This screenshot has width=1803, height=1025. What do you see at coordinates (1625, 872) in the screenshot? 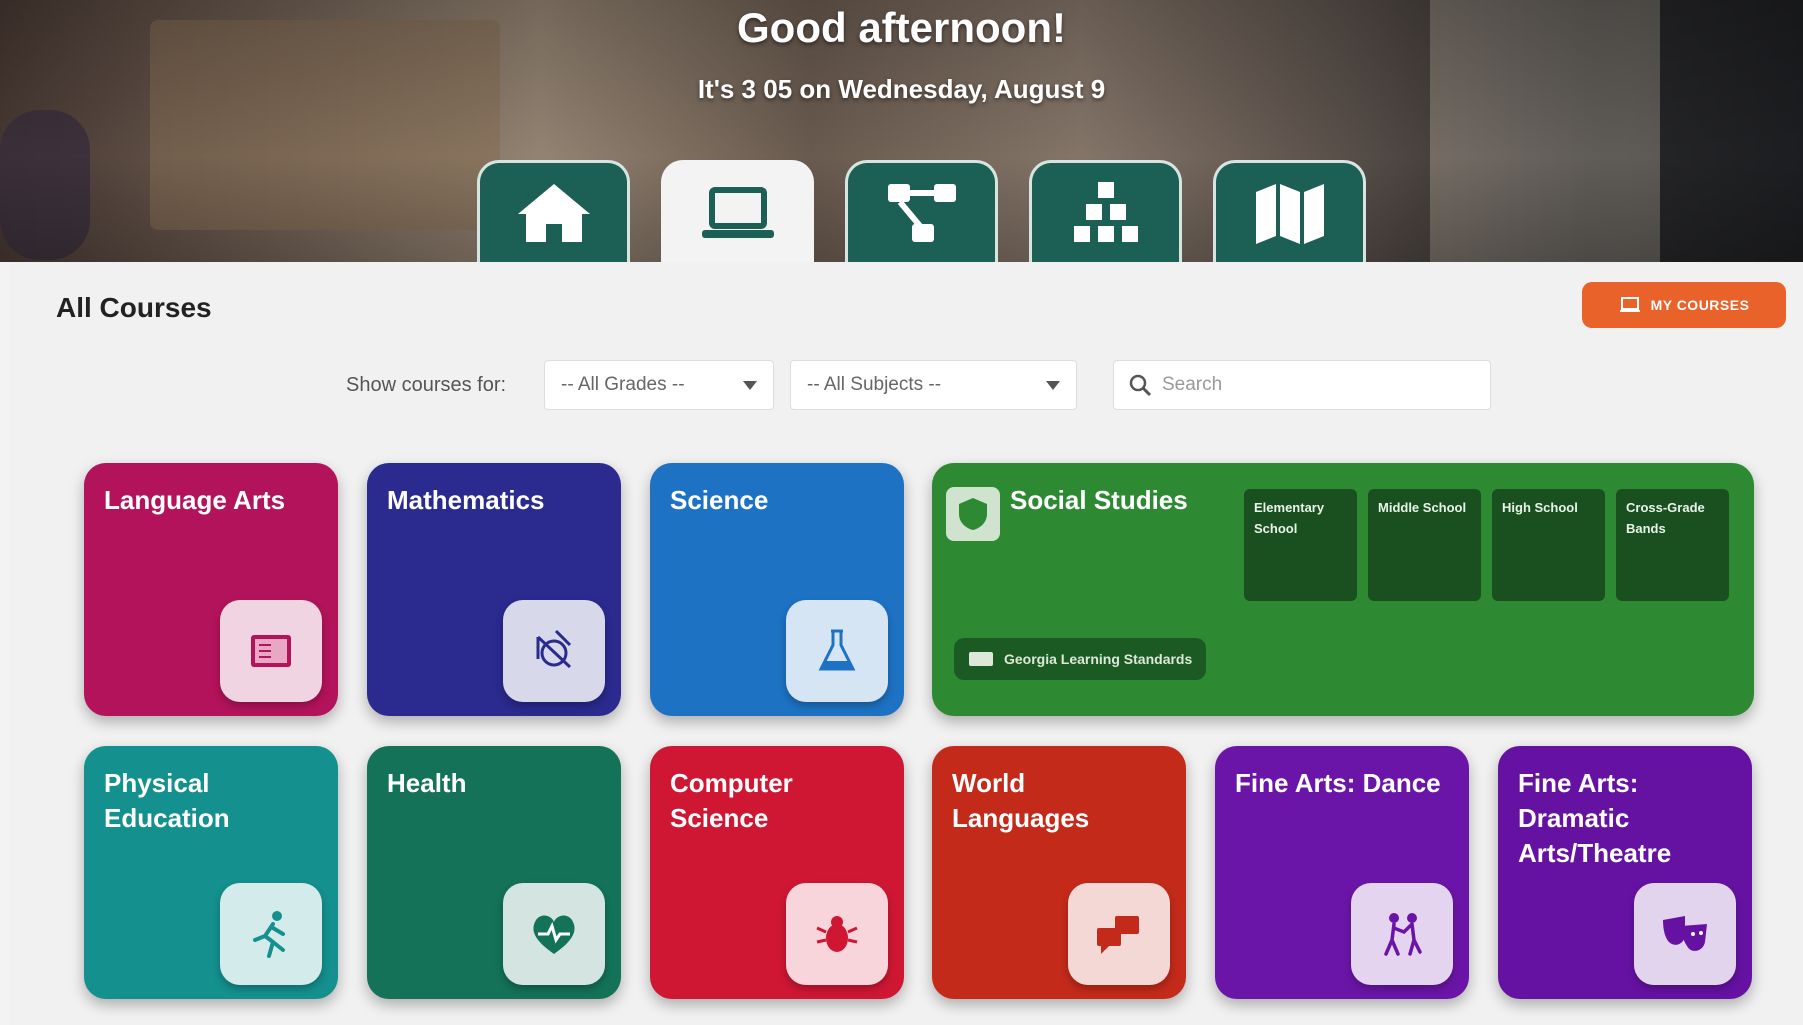
I see `course-card-fine-arts-theatre: Fine Arts: Dramatic Arts/Theatre` at bounding box center [1625, 872].